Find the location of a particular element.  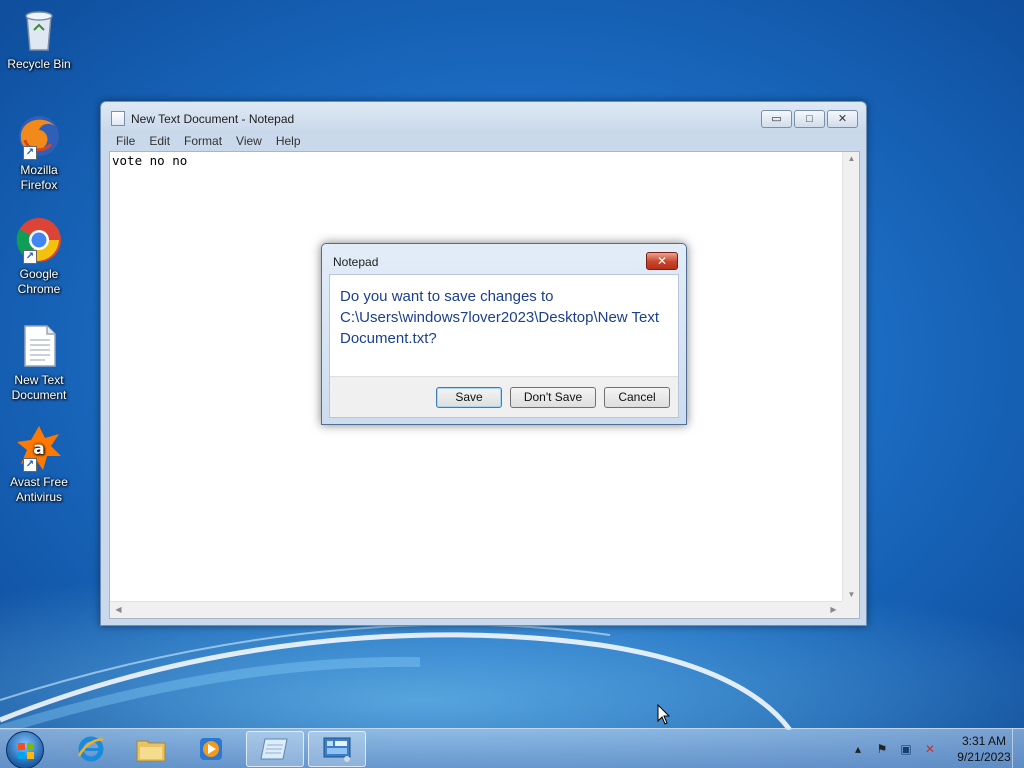

desktop-icon-label: Mozilla Firefox is located at coordinates (39, 177).